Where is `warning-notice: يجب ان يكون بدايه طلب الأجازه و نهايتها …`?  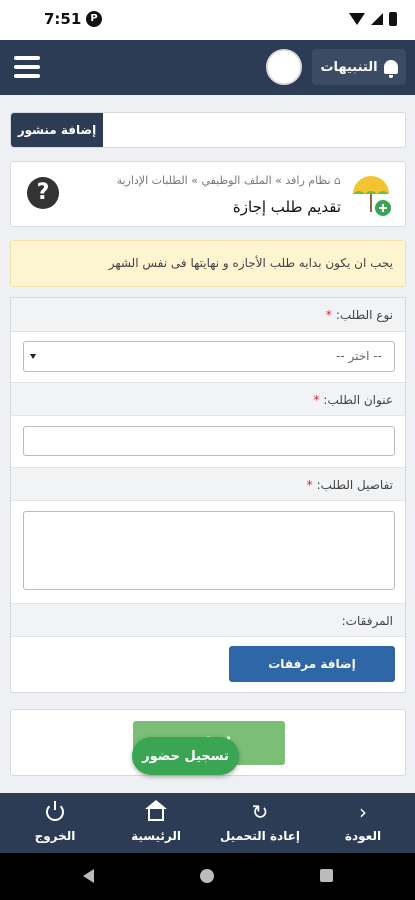
warning-notice: يجب ان يكون بدايه طلب الأجازه و نهايتها … is located at coordinates (208, 263).